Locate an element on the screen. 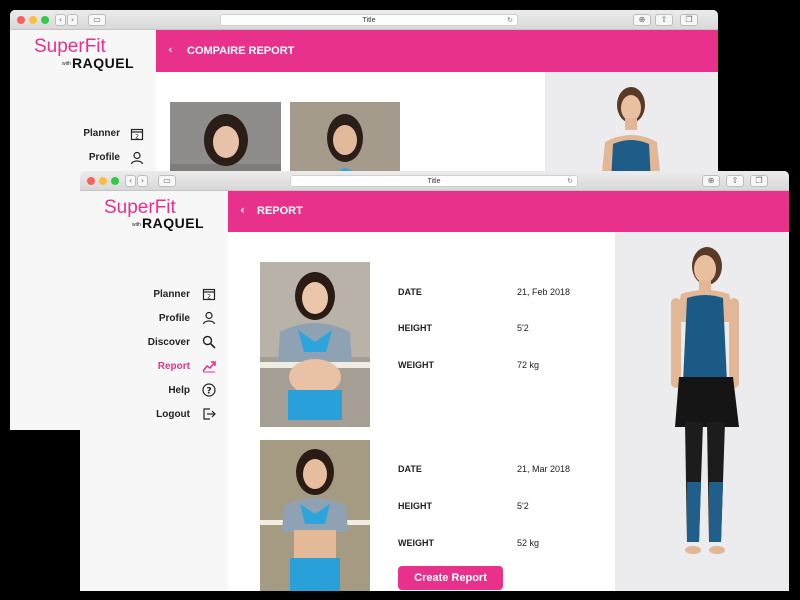 This screenshot has height=600, width=800. date-value: 21, Feb 2018 is located at coordinates (544, 292).